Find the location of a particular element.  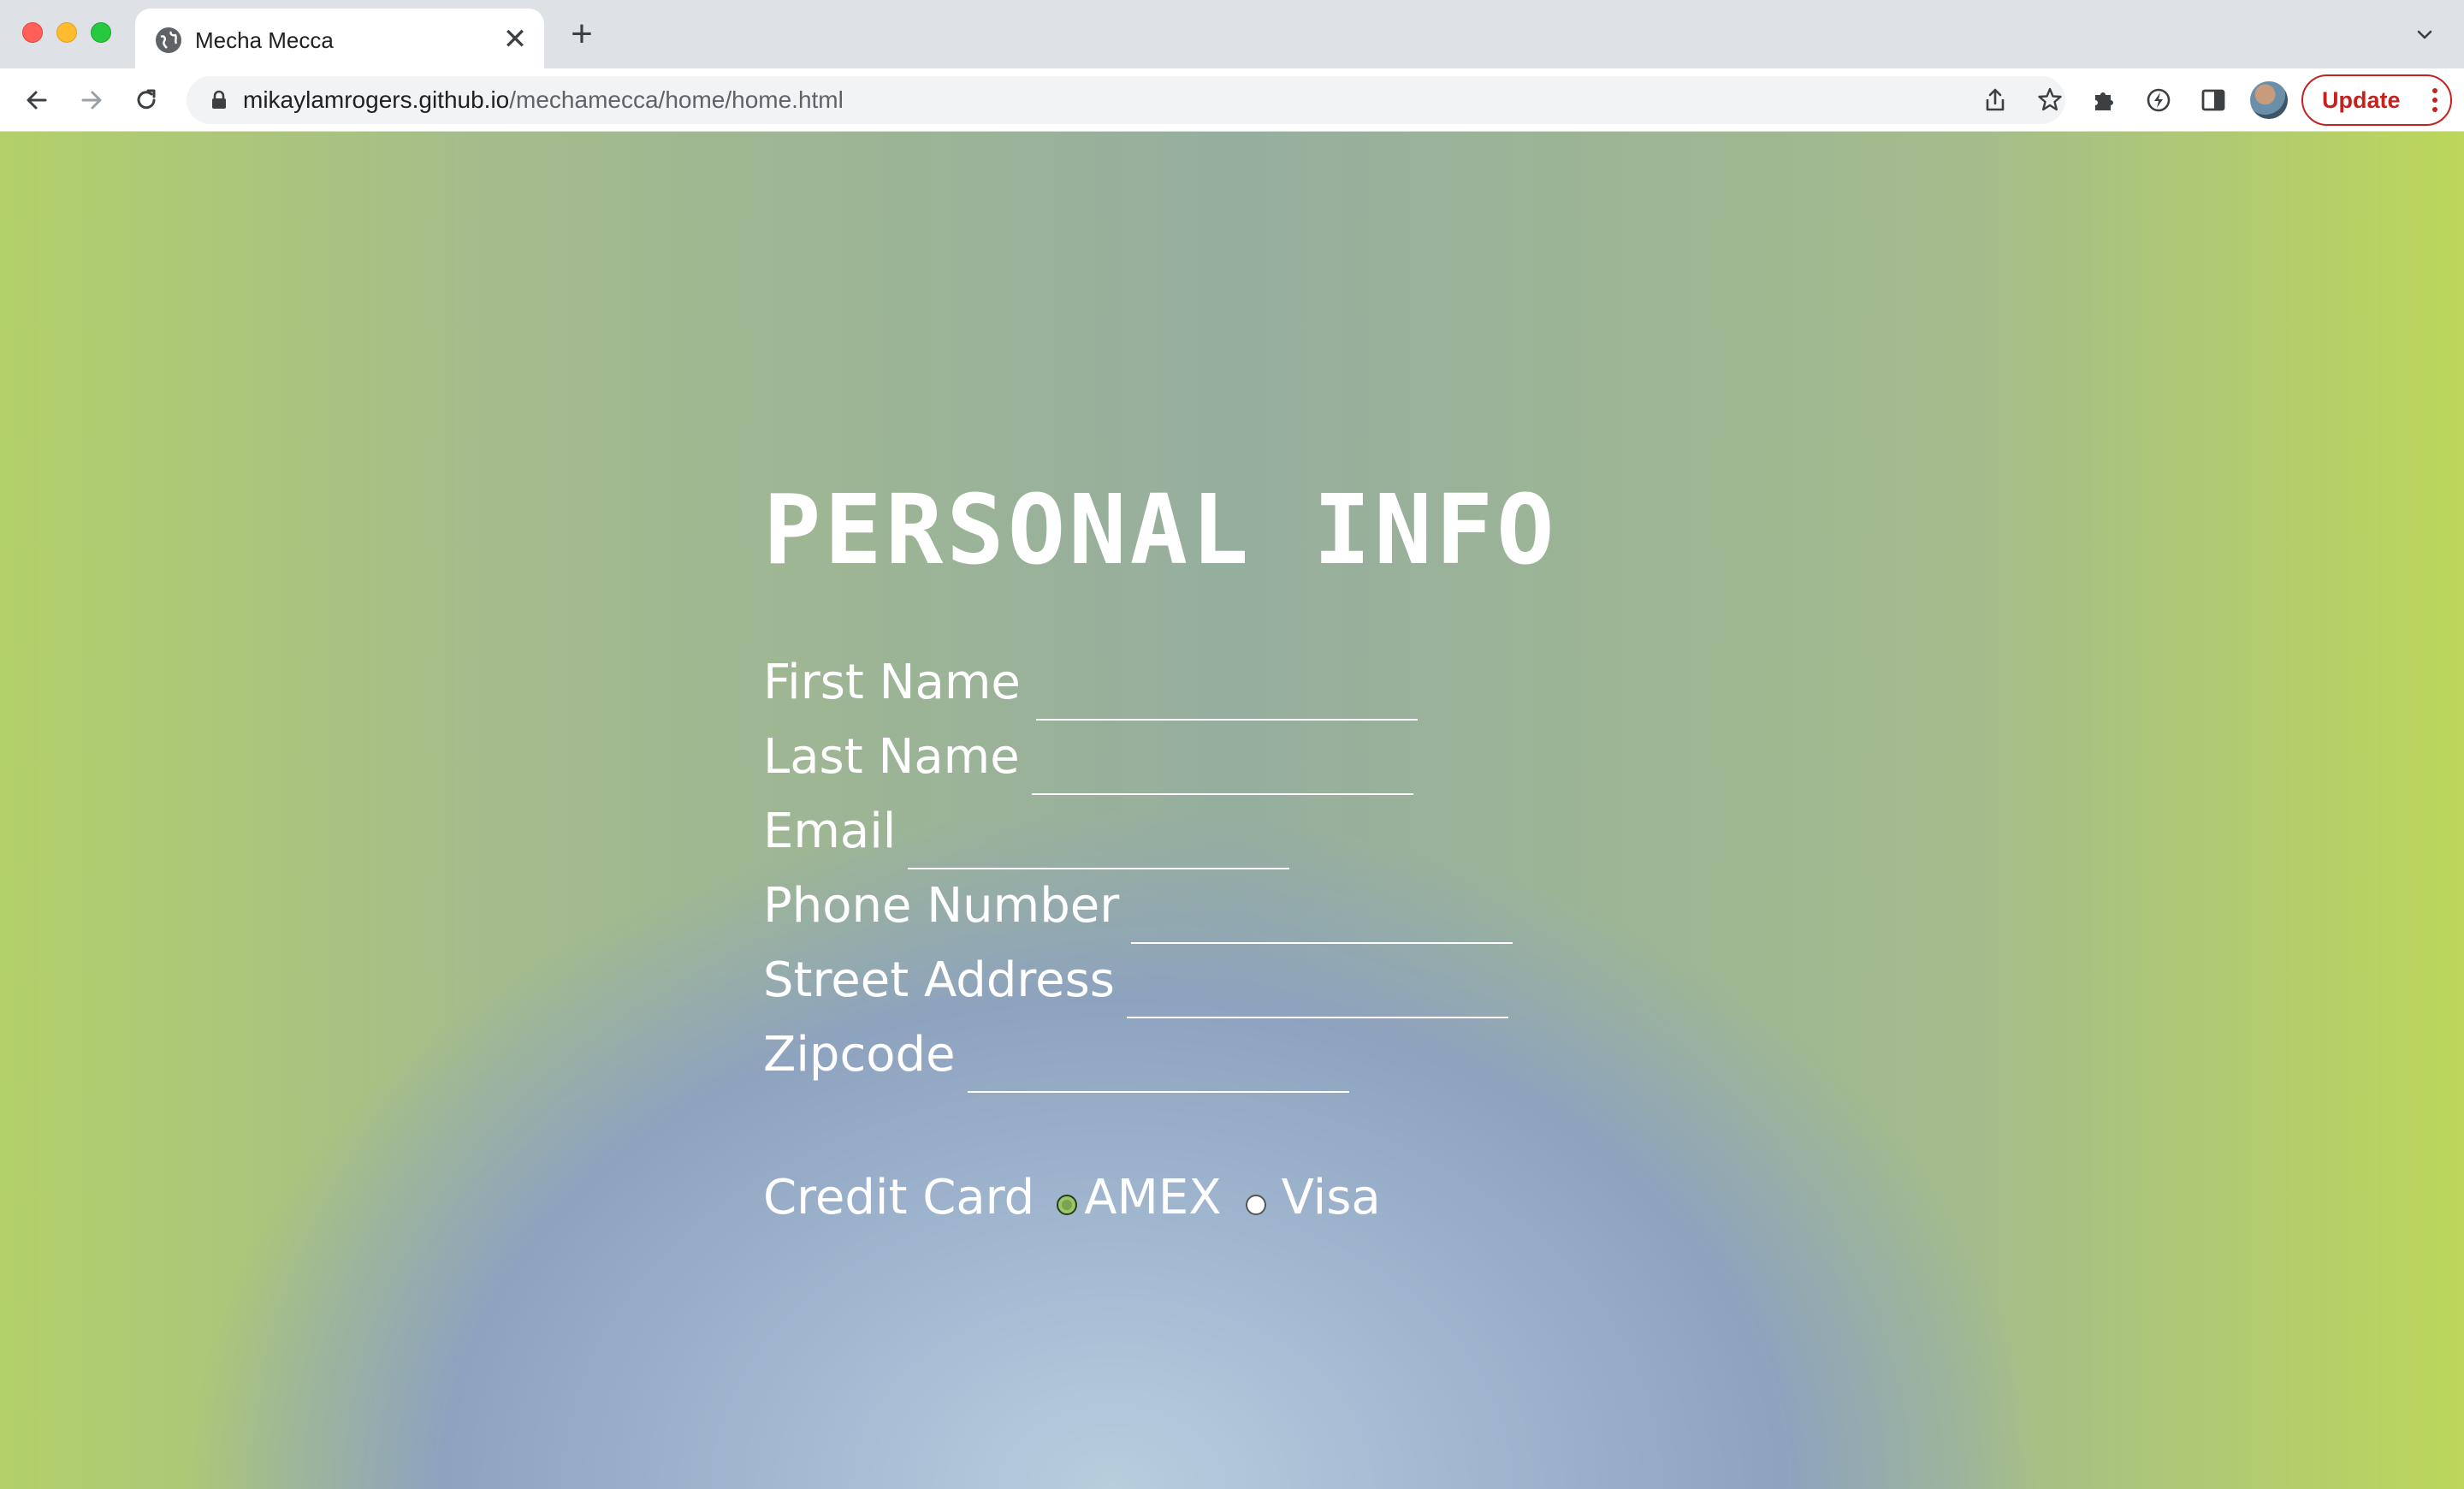

share-icon is located at coordinates (1995, 101).